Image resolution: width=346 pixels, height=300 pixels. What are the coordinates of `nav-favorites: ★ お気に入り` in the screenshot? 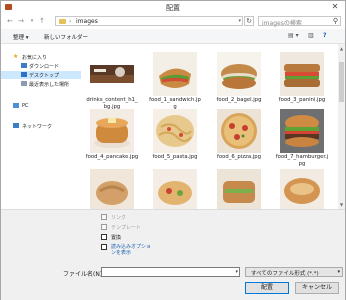 It's located at (41, 57).